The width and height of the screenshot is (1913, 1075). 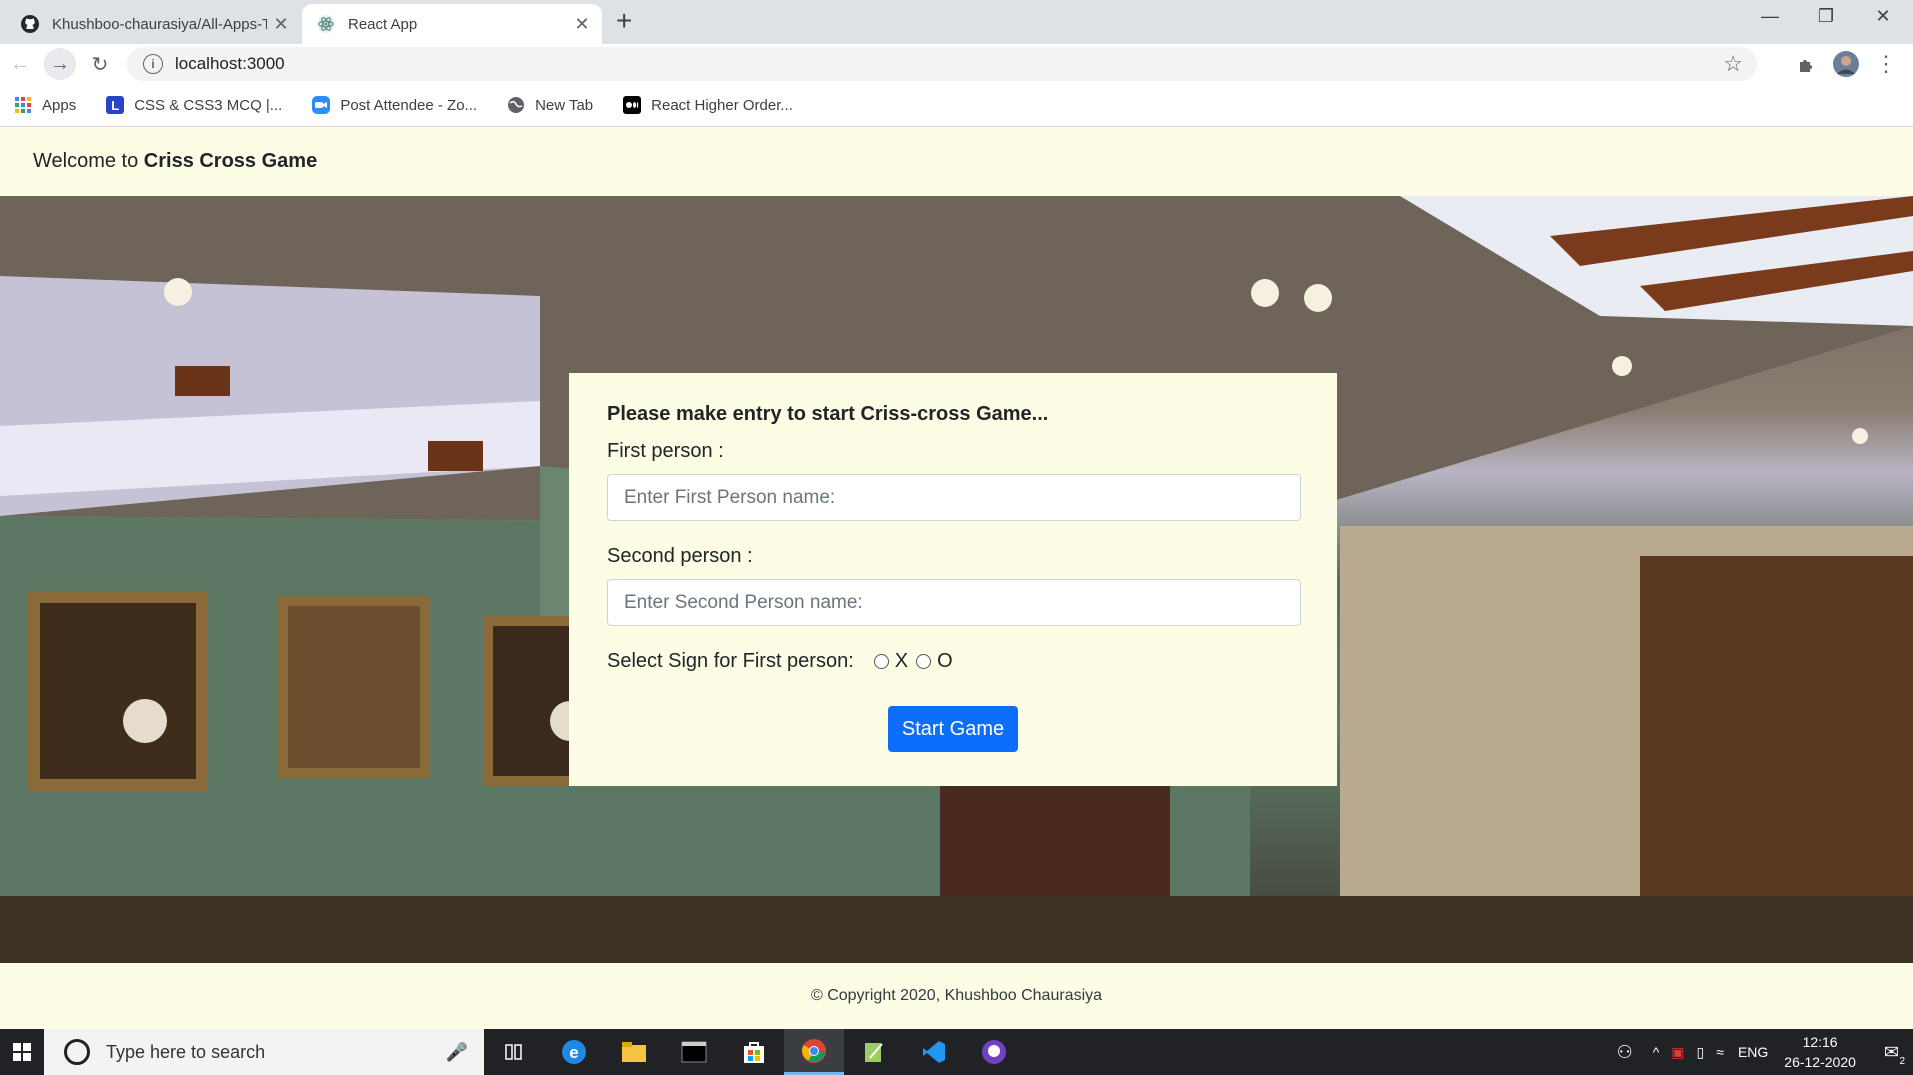 I want to click on sign-selection-row: Select Sign for First person: X O, so click(x=953, y=661).